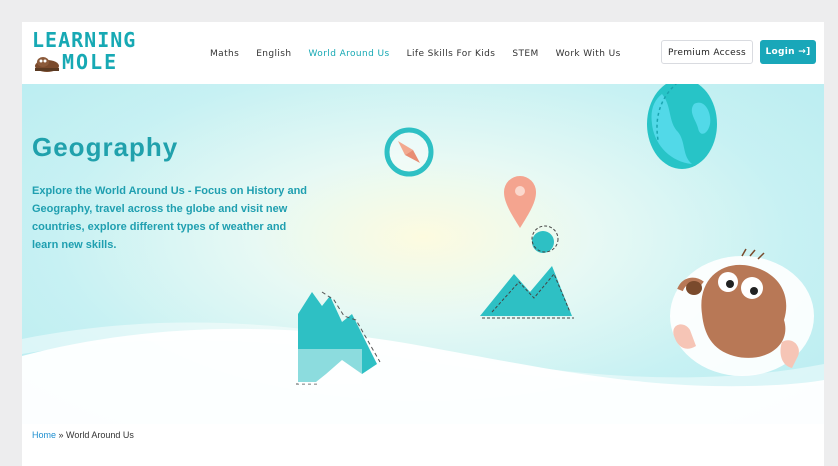  I want to click on mole-logo-icon, so click(47, 64).